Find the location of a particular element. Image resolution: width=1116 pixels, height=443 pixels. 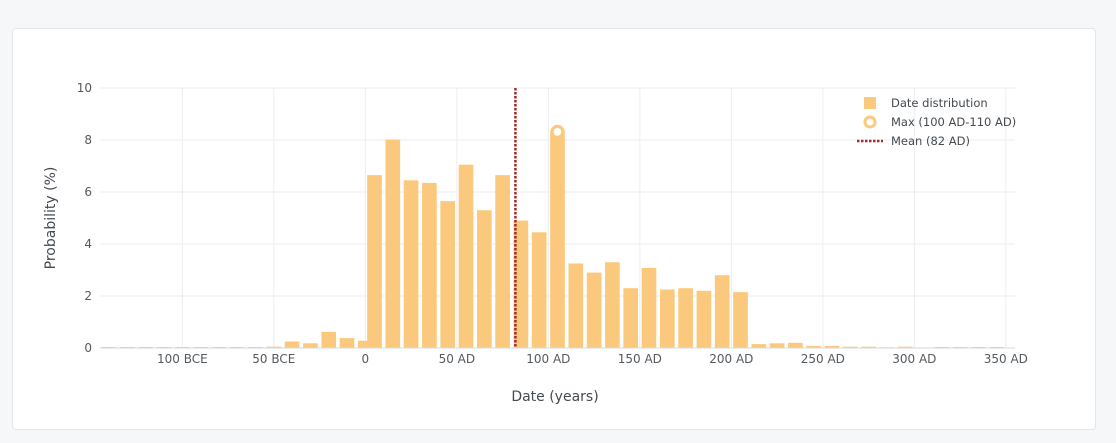

y-tick-label: 8 is located at coordinates (88, 140).